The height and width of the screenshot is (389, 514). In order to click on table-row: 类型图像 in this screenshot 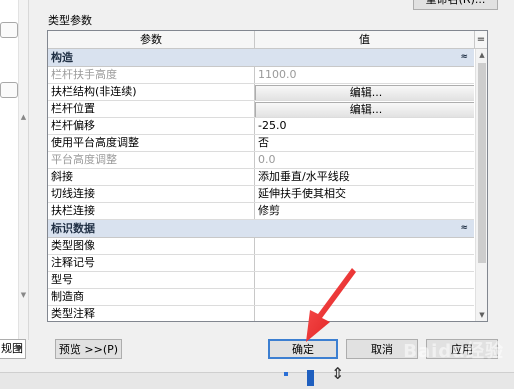, I will do `click(261, 246)`.